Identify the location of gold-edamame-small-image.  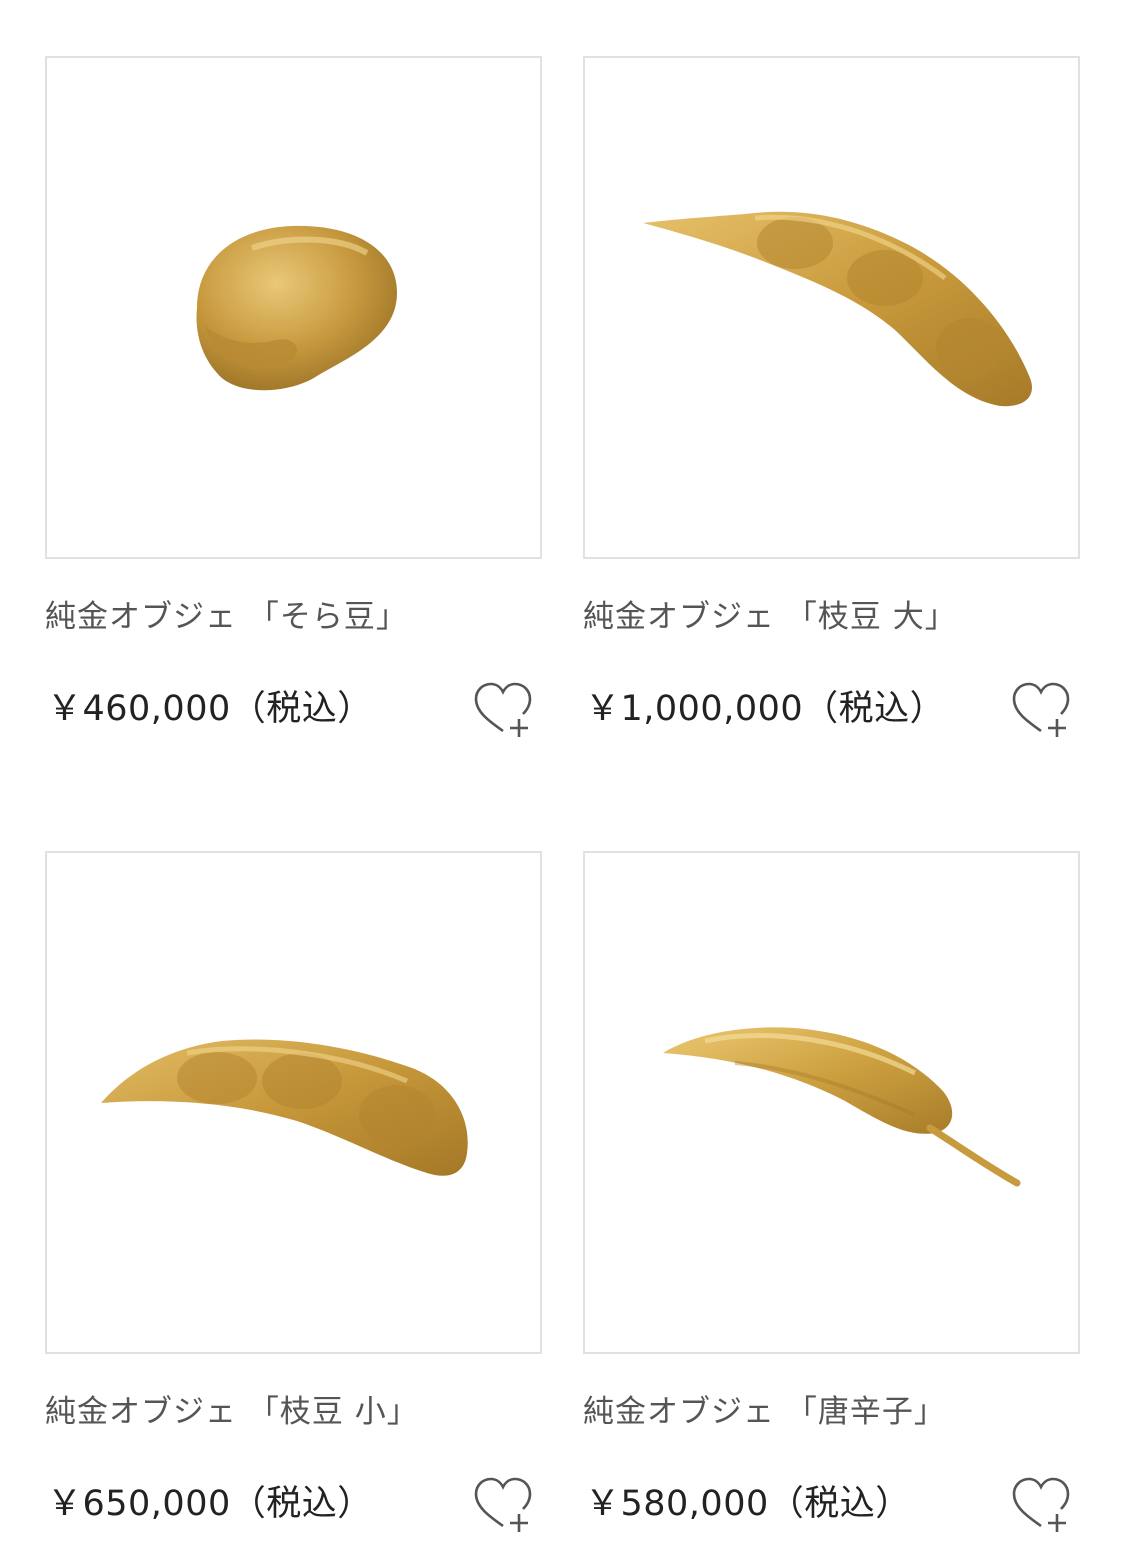
(284, 1107).